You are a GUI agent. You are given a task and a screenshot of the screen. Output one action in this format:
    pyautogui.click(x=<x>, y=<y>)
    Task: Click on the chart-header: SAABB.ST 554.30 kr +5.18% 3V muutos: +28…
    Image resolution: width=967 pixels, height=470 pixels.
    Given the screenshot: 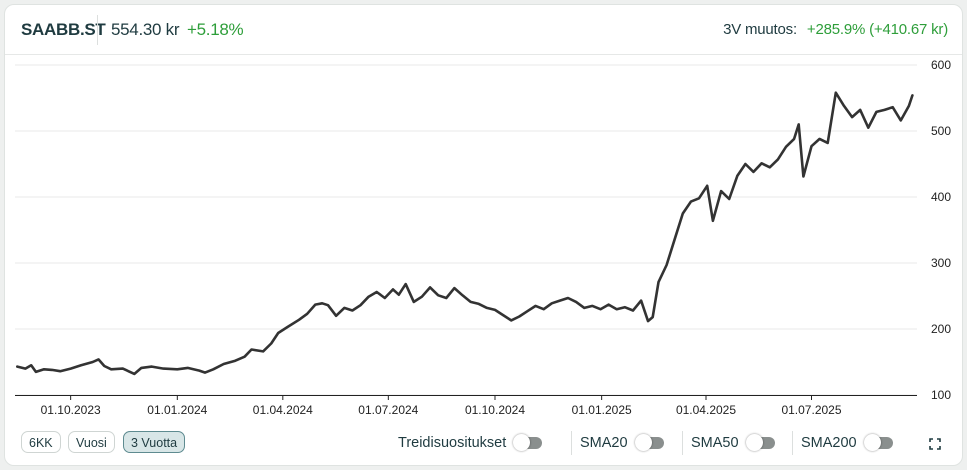 What is the action you would take?
    pyautogui.click(x=483, y=30)
    